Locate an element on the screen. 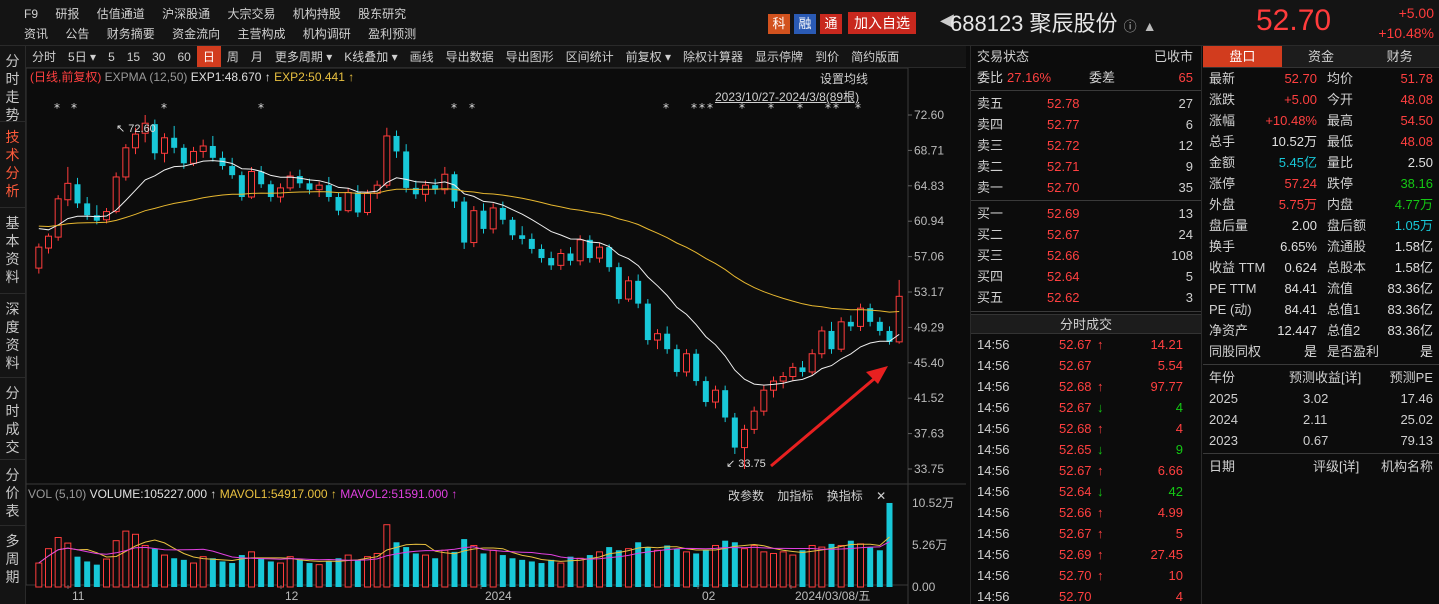  nav-hsgt: 沪深股通 is located at coordinates (186, 13).